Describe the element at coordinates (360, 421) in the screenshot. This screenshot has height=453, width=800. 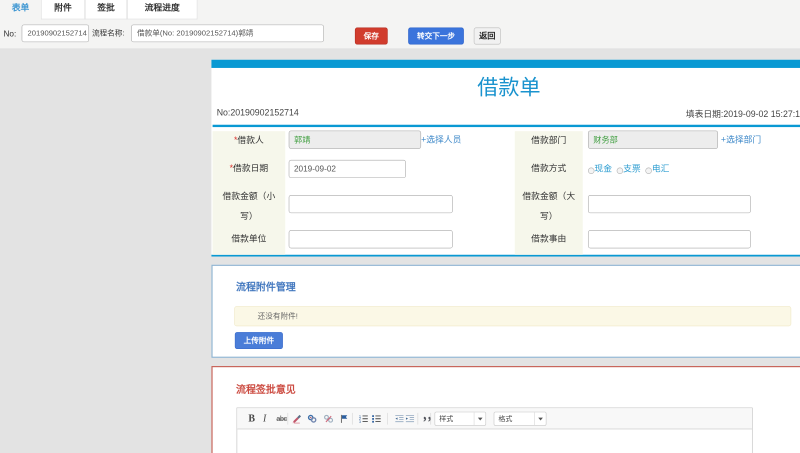
I see `svg-text: 3` at that location.